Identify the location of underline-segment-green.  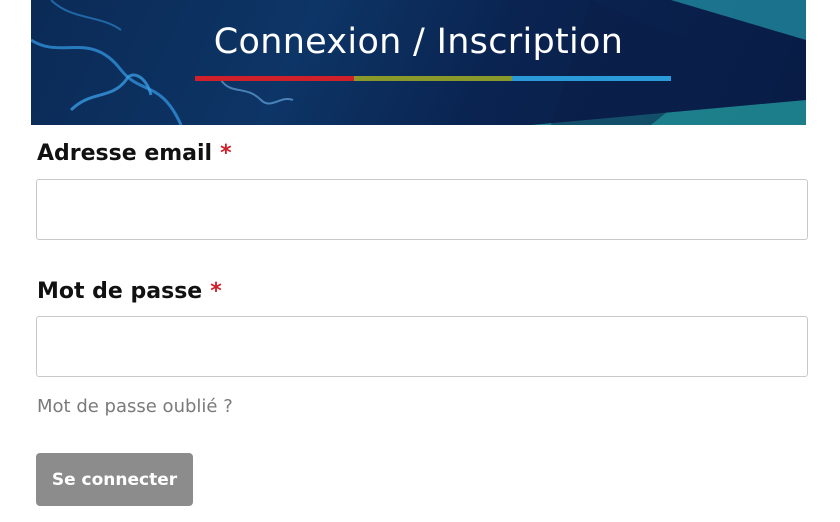
(433, 78).